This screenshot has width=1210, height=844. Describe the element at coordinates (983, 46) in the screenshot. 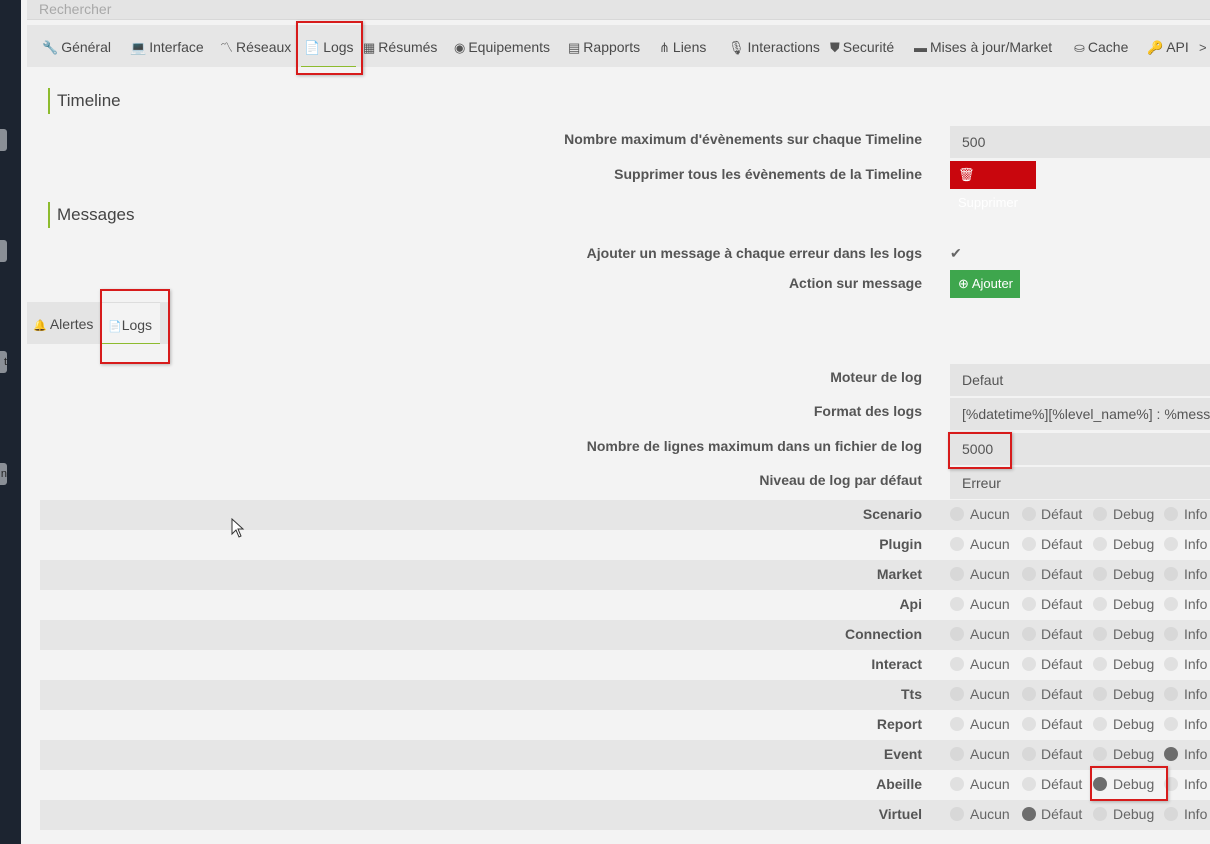

I see `tab-mises-a-jour: ▬ Mises à jour/Market` at that location.